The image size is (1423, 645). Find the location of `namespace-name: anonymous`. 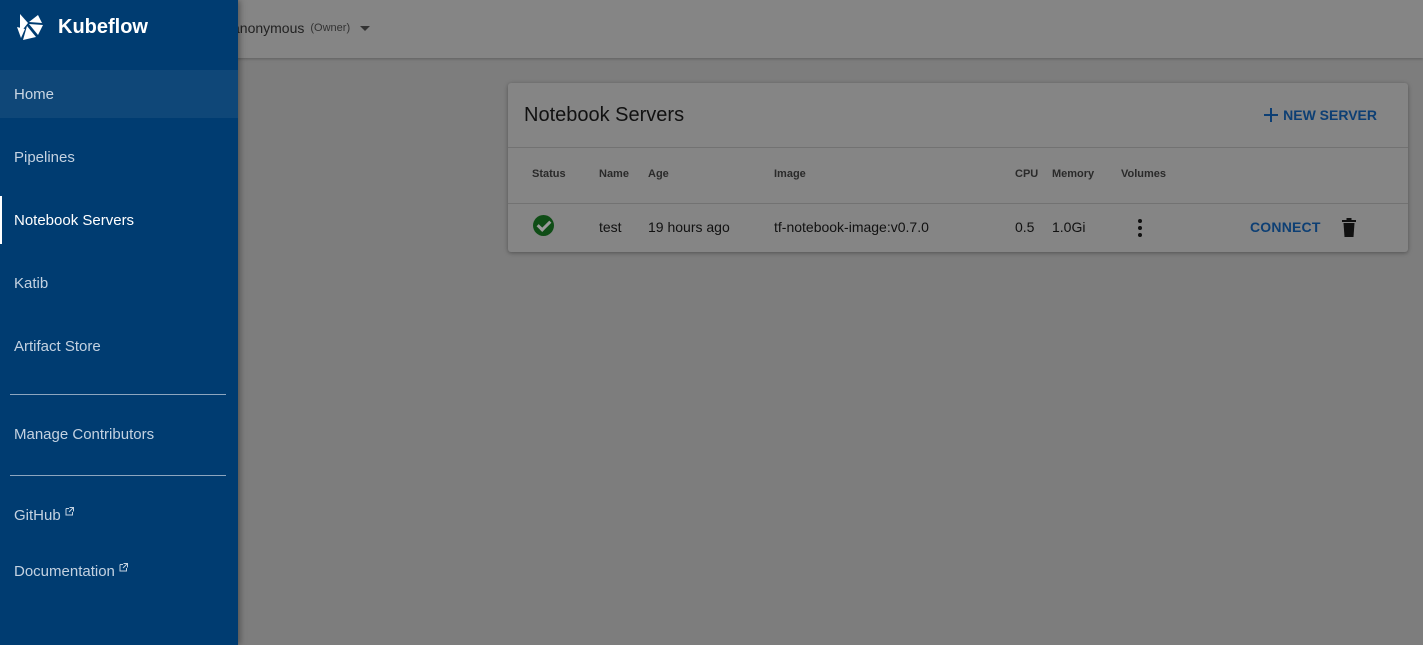

namespace-name: anonymous is located at coordinates (268, 28).